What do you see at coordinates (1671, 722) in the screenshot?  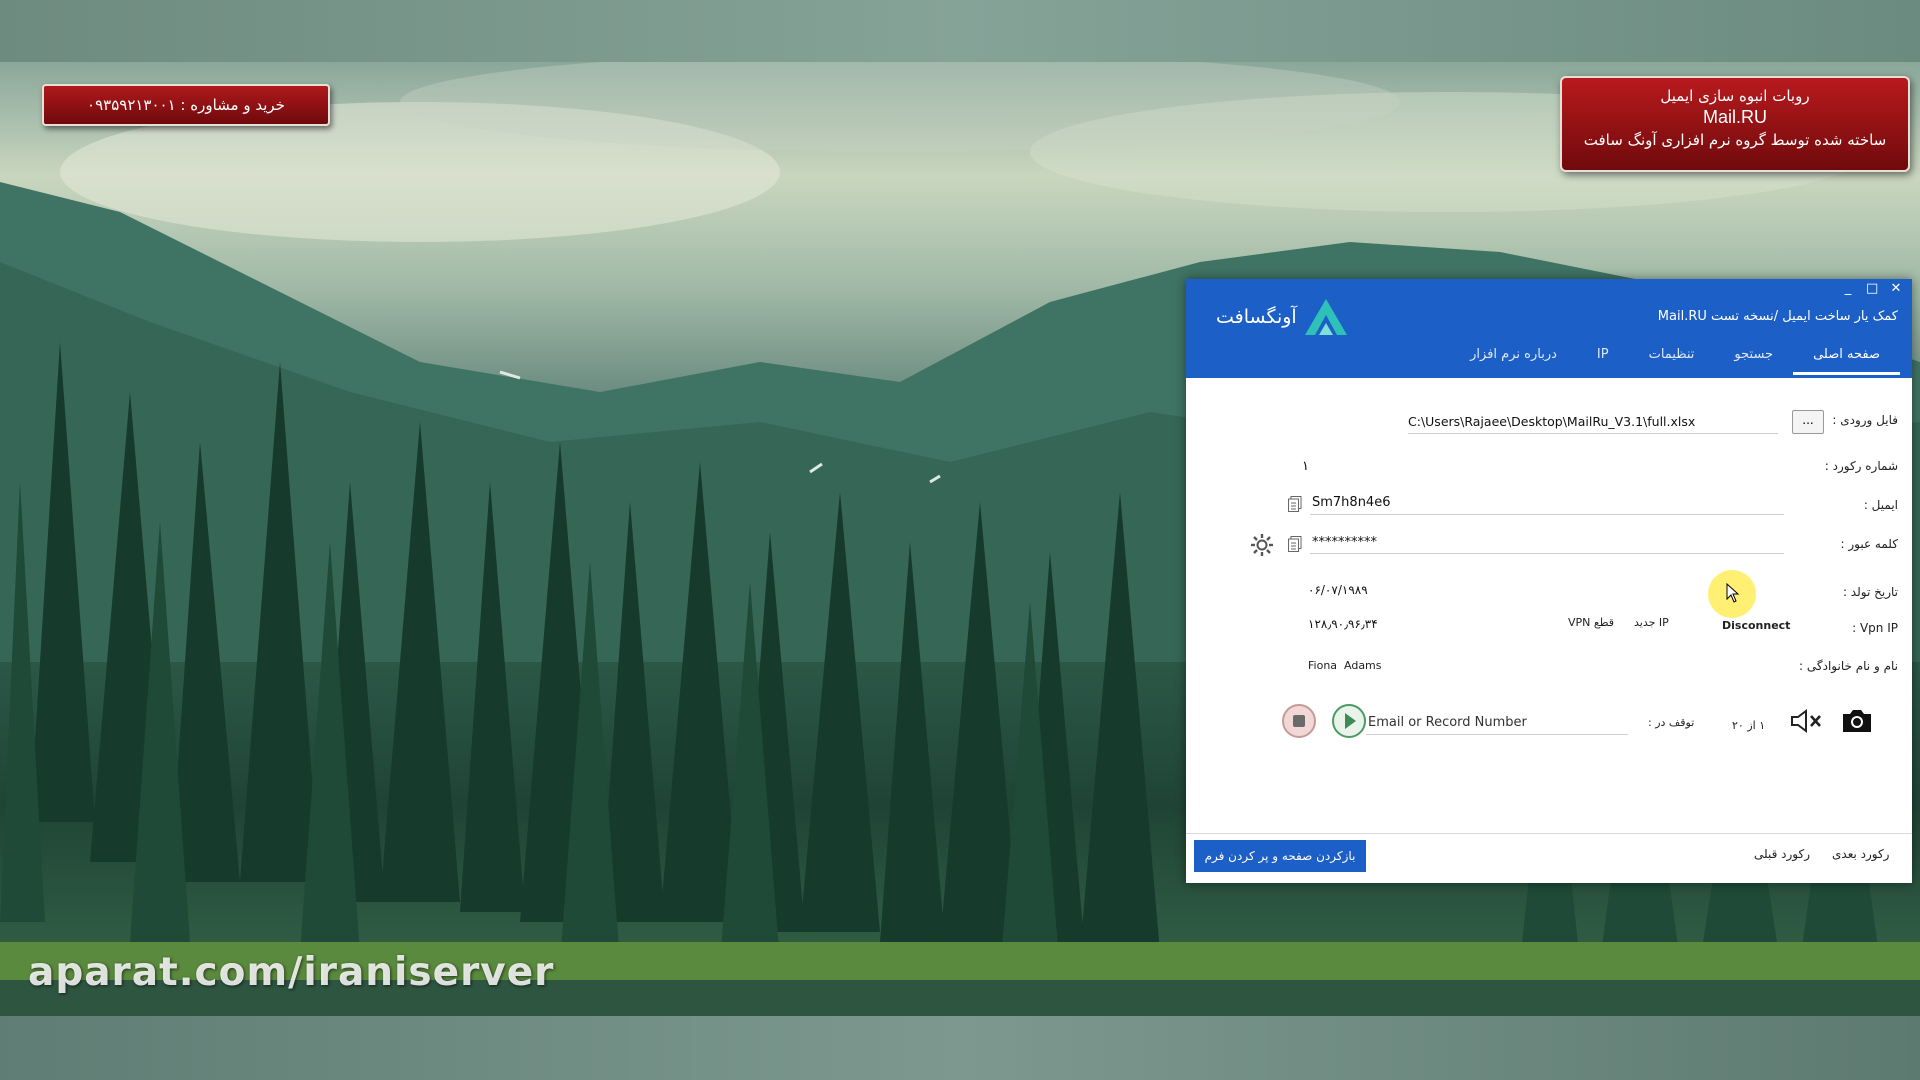 I see `stop-at-label: توقف در :` at bounding box center [1671, 722].